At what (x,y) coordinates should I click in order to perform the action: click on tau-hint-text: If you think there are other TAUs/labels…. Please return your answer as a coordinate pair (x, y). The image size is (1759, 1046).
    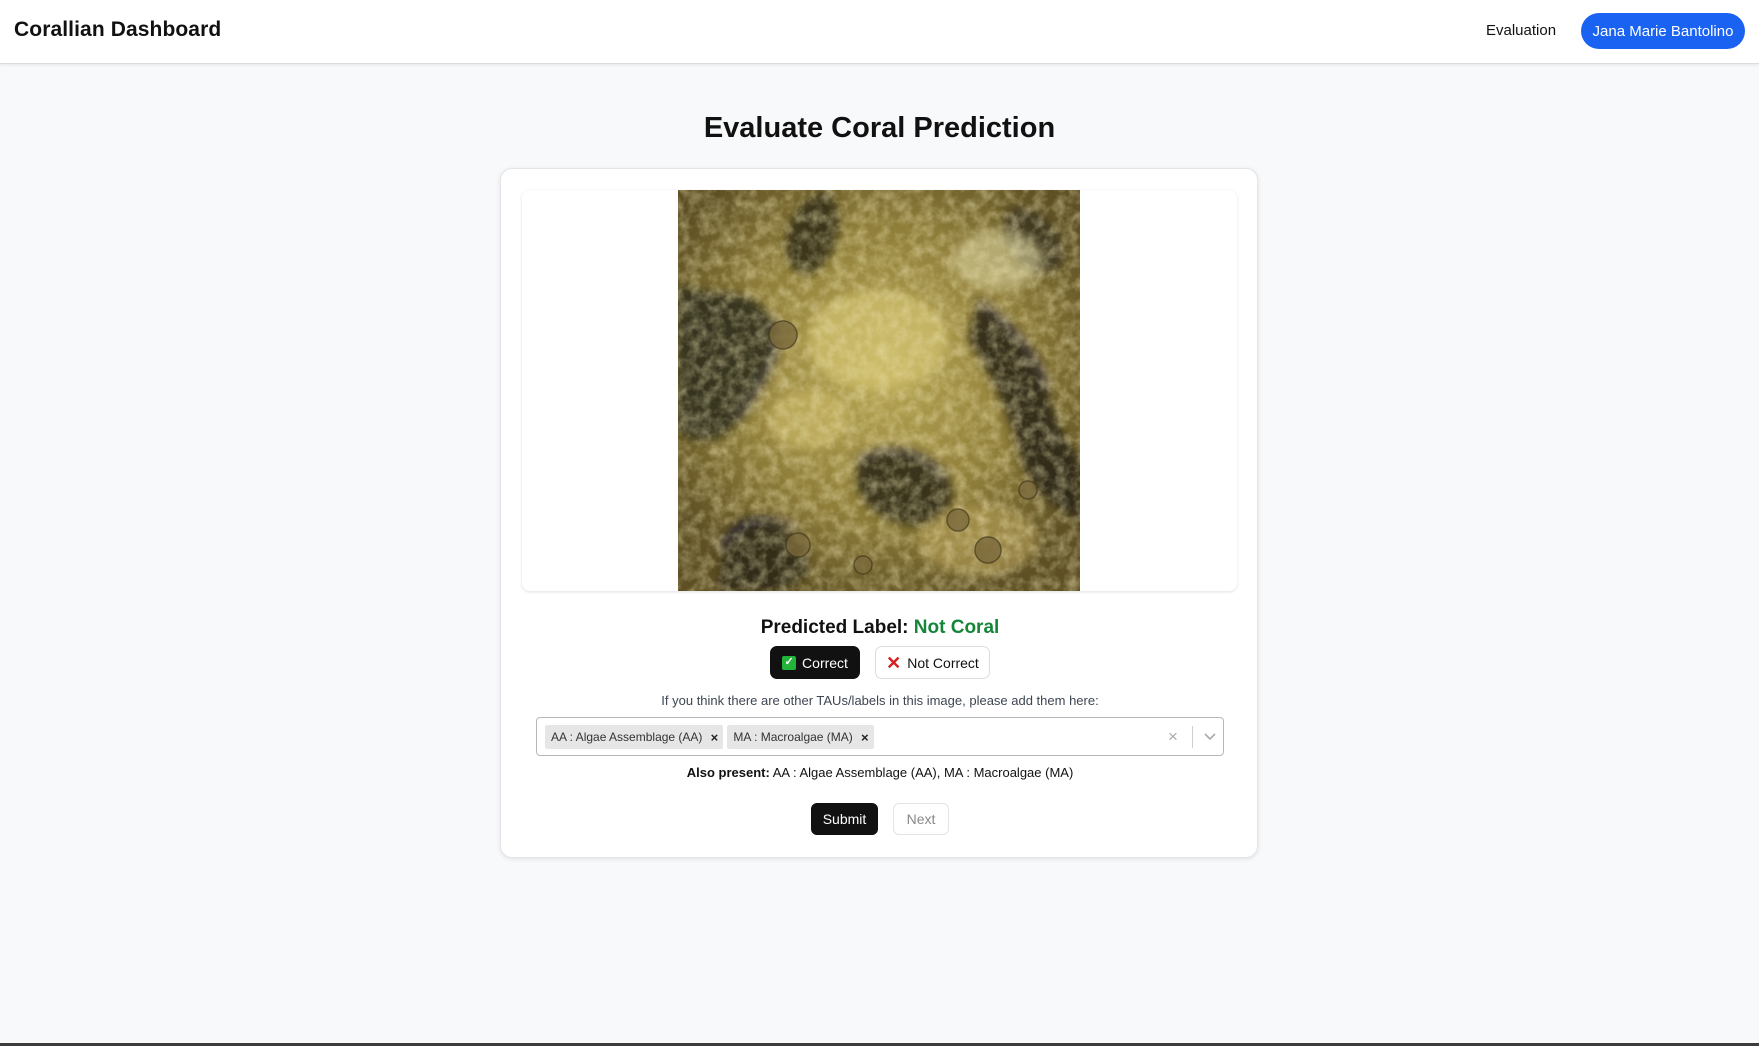
    Looking at the image, I should click on (880, 700).